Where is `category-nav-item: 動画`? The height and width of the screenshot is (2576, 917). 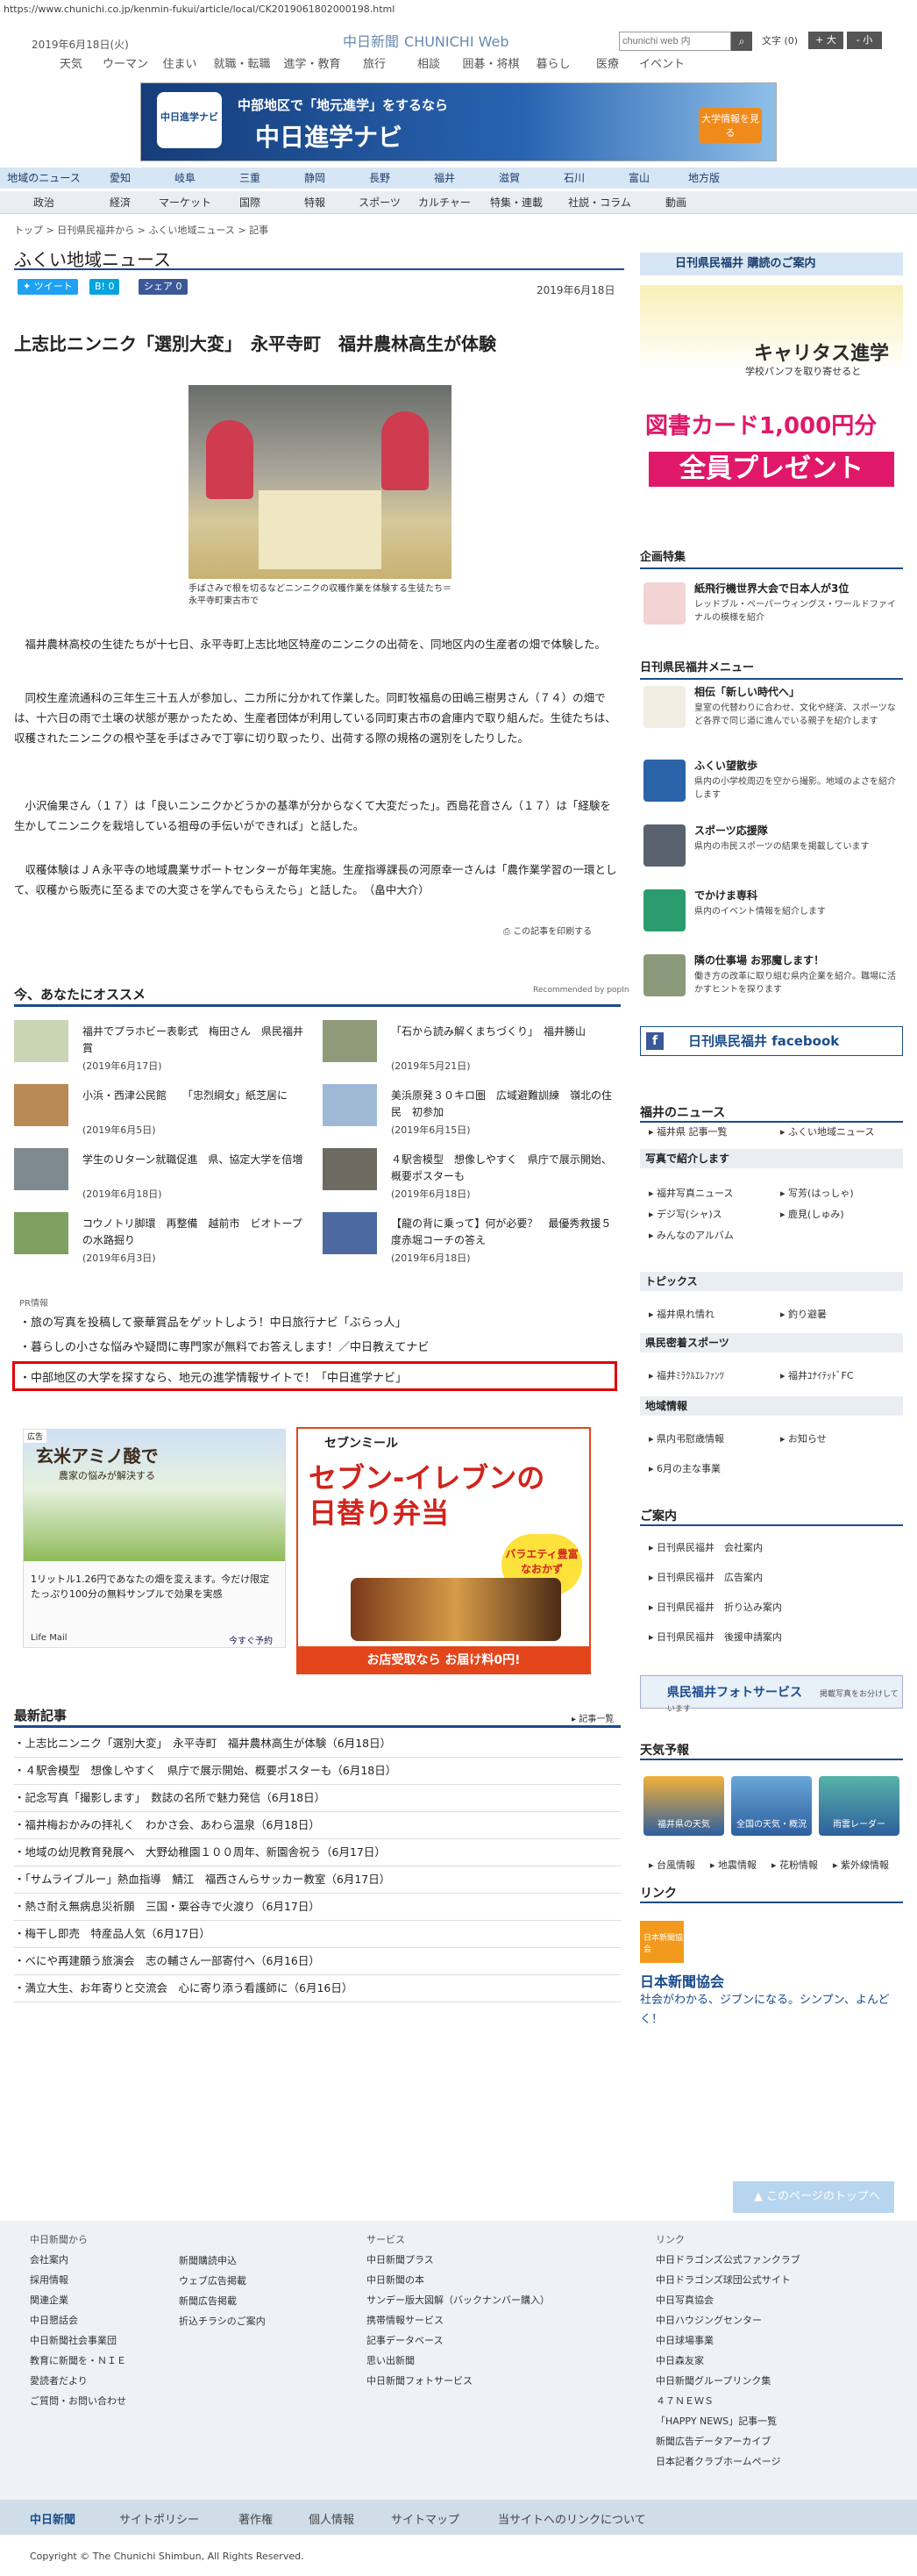 category-nav-item: 動画 is located at coordinates (675, 202).